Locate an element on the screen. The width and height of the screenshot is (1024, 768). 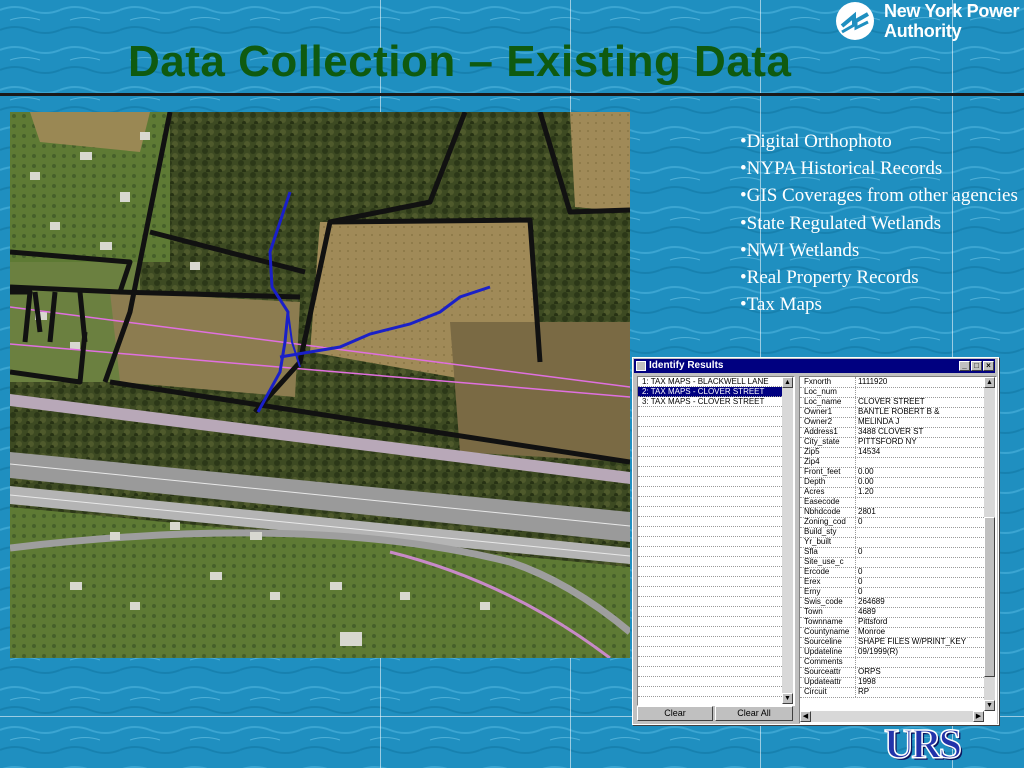
close-button: × is located at coordinates (988, 366).